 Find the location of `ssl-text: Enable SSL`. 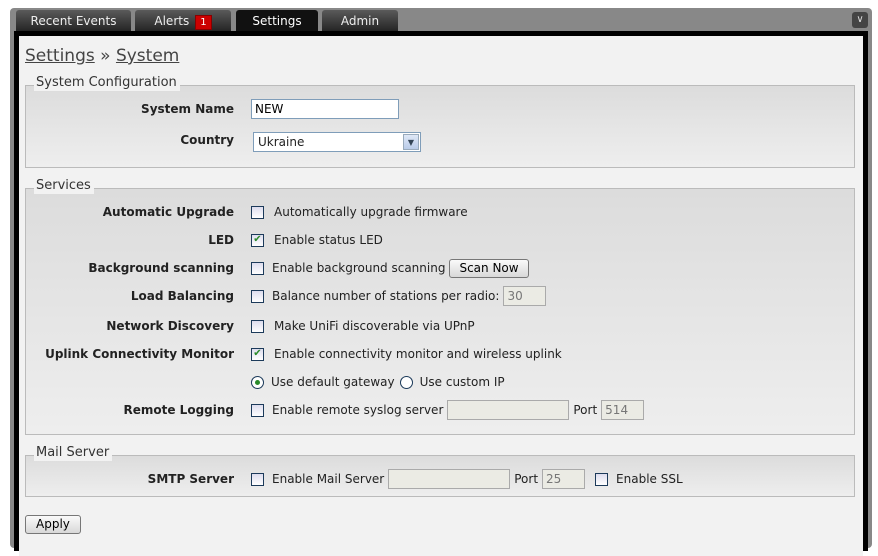

ssl-text: Enable SSL is located at coordinates (649, 479).